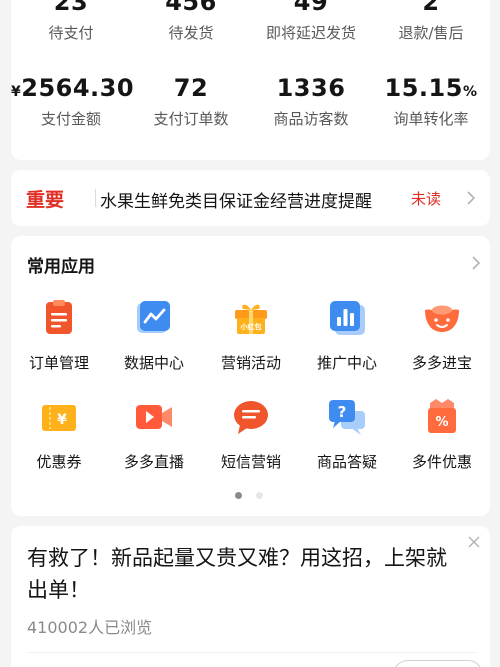 This screenshot has height=667, width=500. I want to click on stat-pending-shipment: 456 待发货, so click(191, 21).